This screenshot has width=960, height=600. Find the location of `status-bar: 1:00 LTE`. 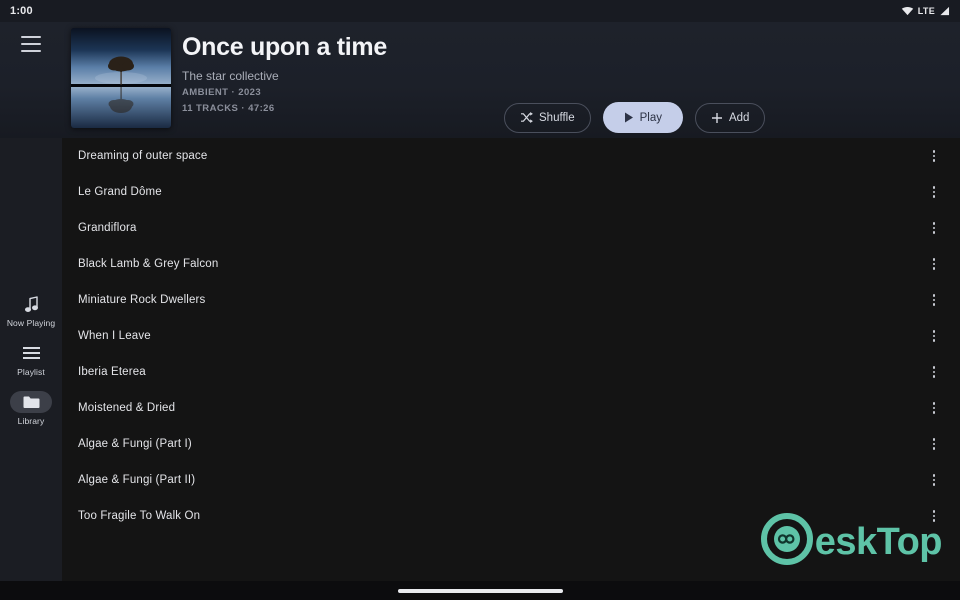

status-bar: 1:00 LTE is located at coordinates (480, 11).